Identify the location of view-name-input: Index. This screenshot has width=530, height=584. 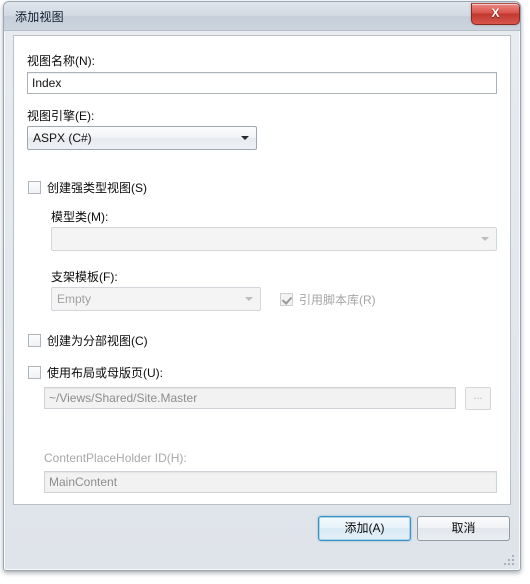
(262, 83).